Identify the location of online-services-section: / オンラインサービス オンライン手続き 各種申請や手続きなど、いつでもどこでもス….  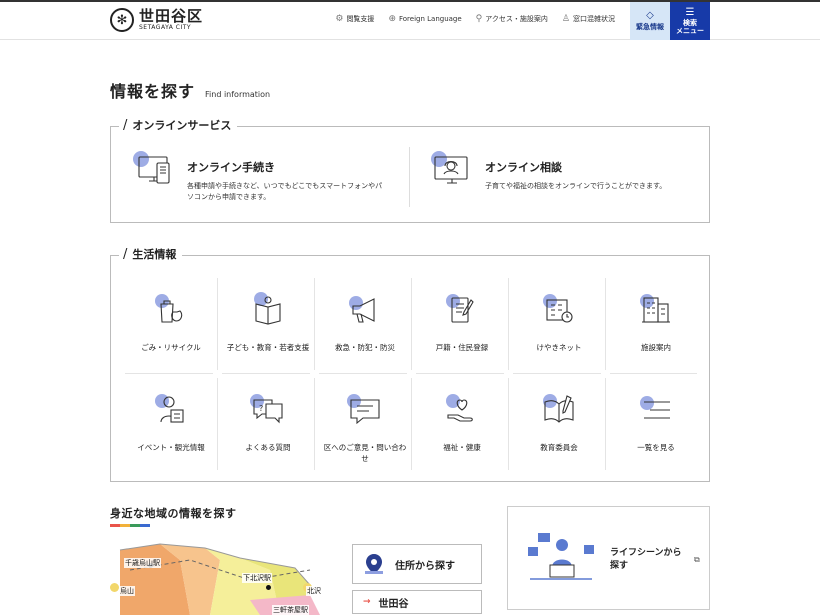
(410, 171).